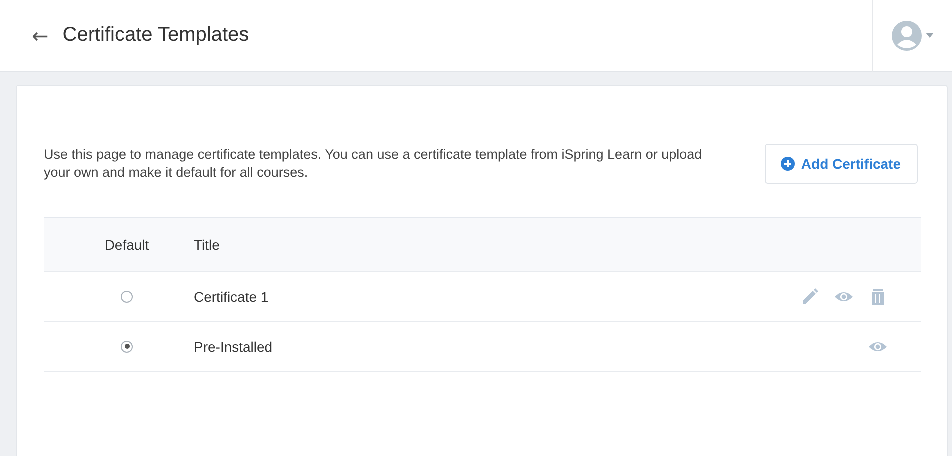  What do you see at coordinates (841, 164) in the screenshot?
I see `add-certificate-button: Add Certificate` at bounding box center [841, 164].